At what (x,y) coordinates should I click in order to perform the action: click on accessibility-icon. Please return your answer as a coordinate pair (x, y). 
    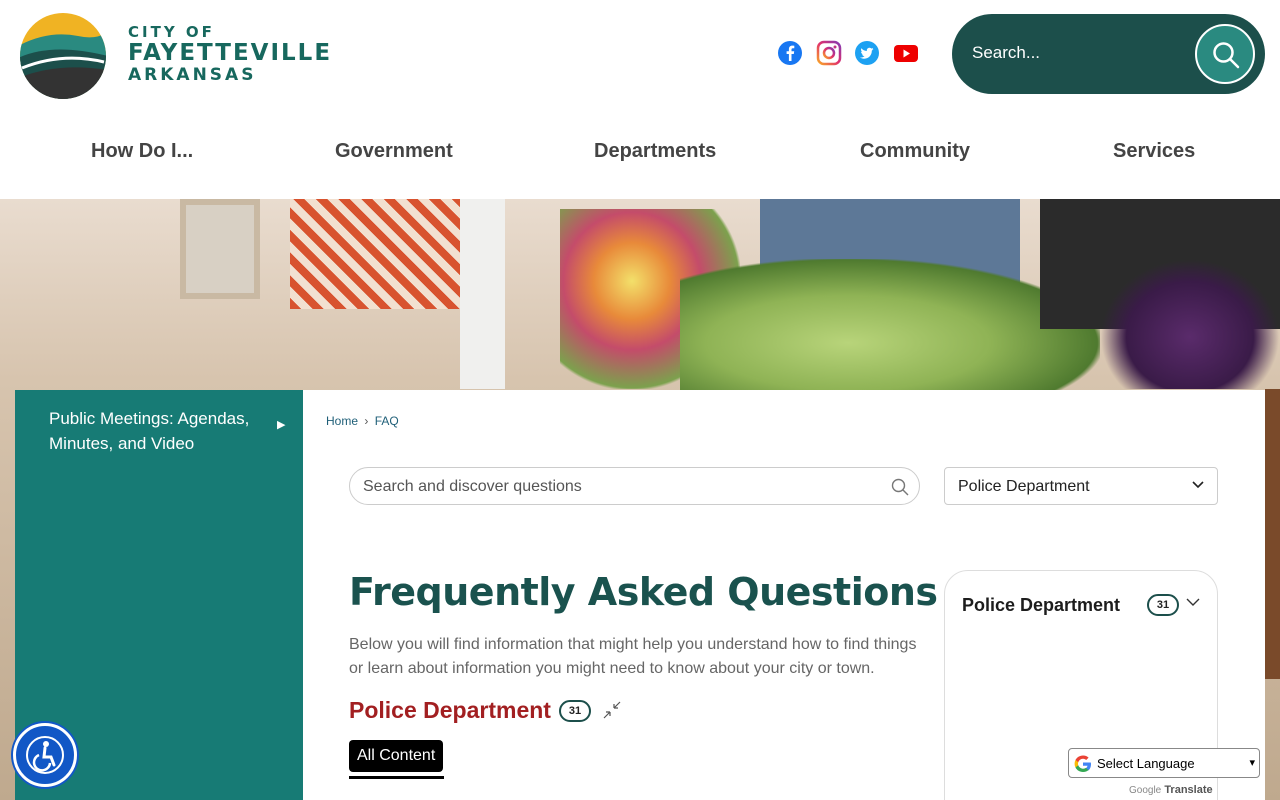
    Looking at the image, I should click on (45, 755).